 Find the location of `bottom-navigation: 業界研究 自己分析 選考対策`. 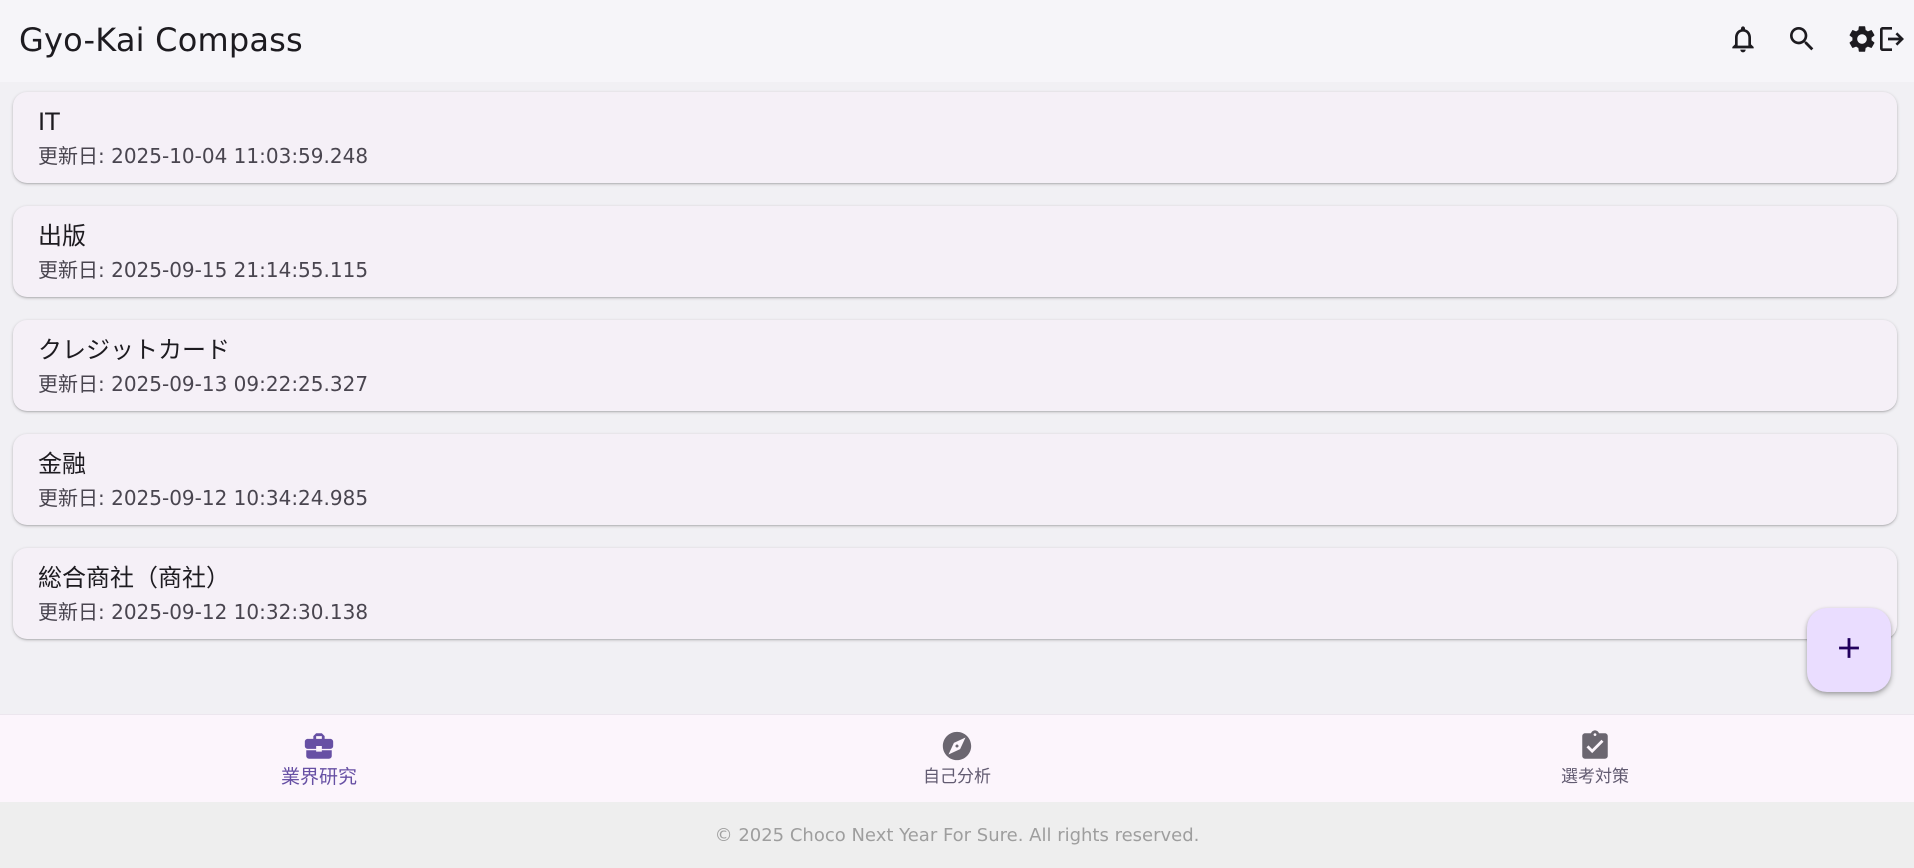

bottom-navigation: 業界研究 自己分析 選考対策 is located at coordinates (957, 758).